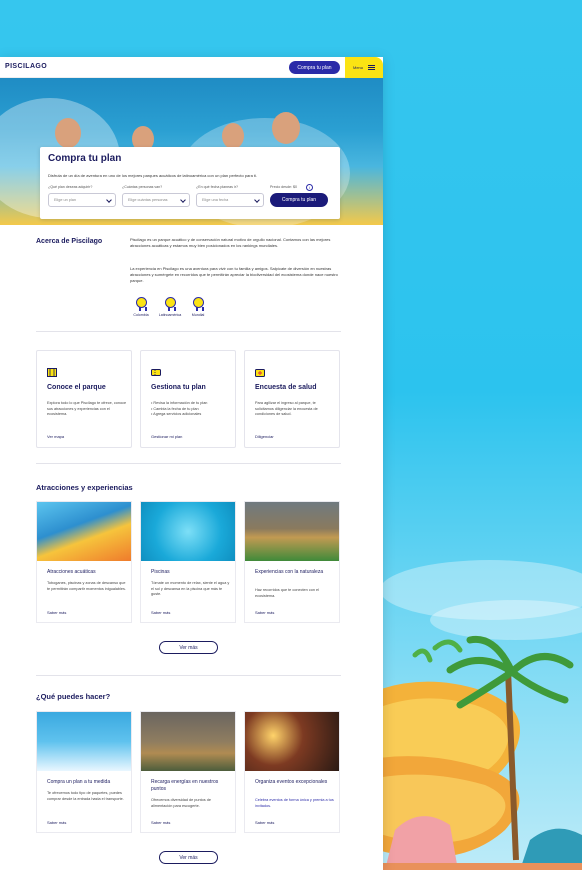  What do you see at coordinates (364, 67) in the screenshot?
I see `menu-button: Menu` at bounding box center [364, 67].